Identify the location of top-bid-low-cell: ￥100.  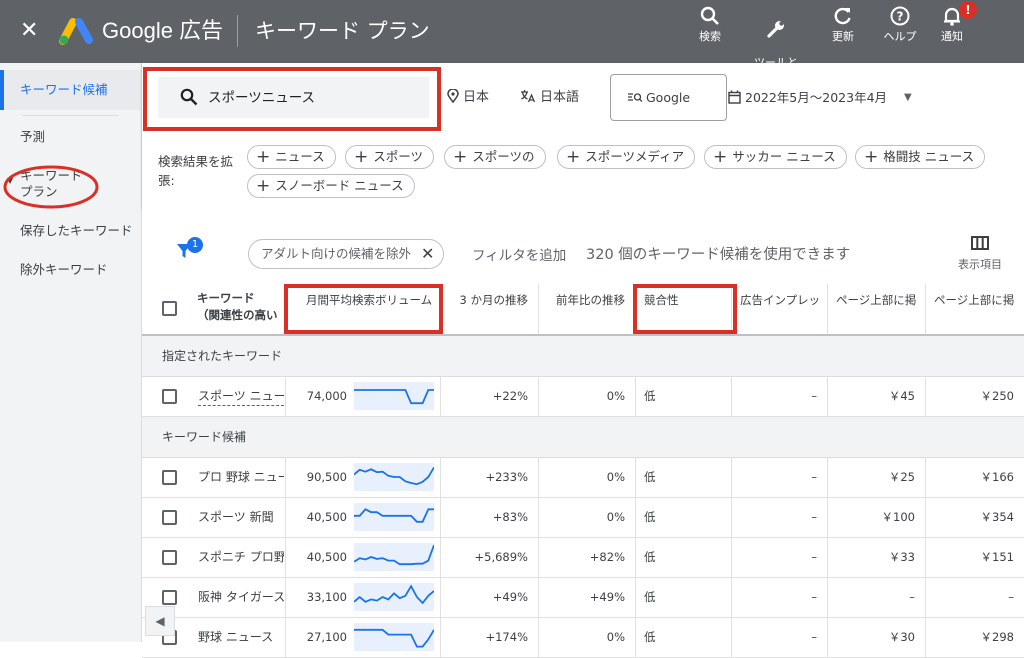
(876, 517).